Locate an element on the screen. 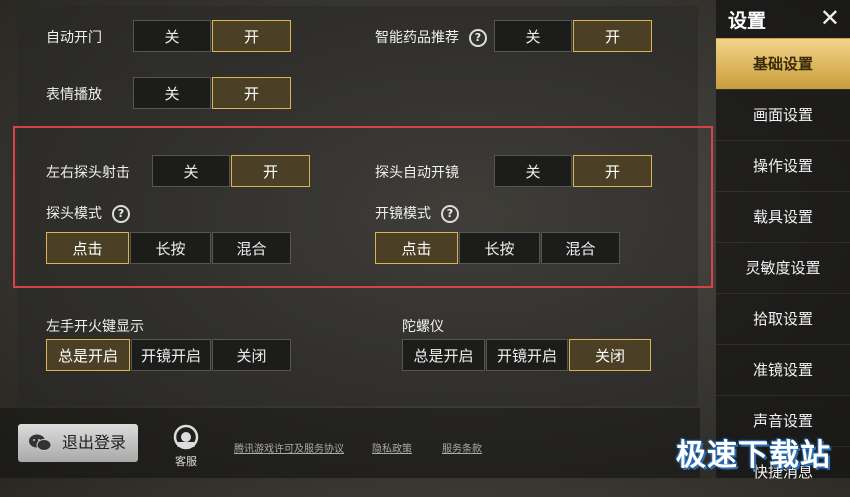  left-fire-scoped: 开镜开启 is located at coordinates (171, 355).